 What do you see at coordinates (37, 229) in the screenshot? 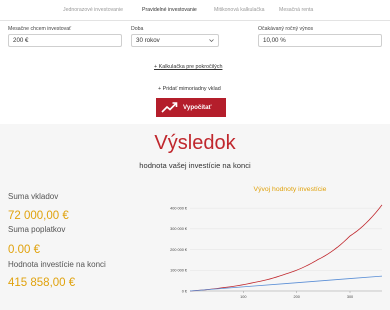
I see `fees-label: Suma poplatkov` at bounding box center [37, 229].